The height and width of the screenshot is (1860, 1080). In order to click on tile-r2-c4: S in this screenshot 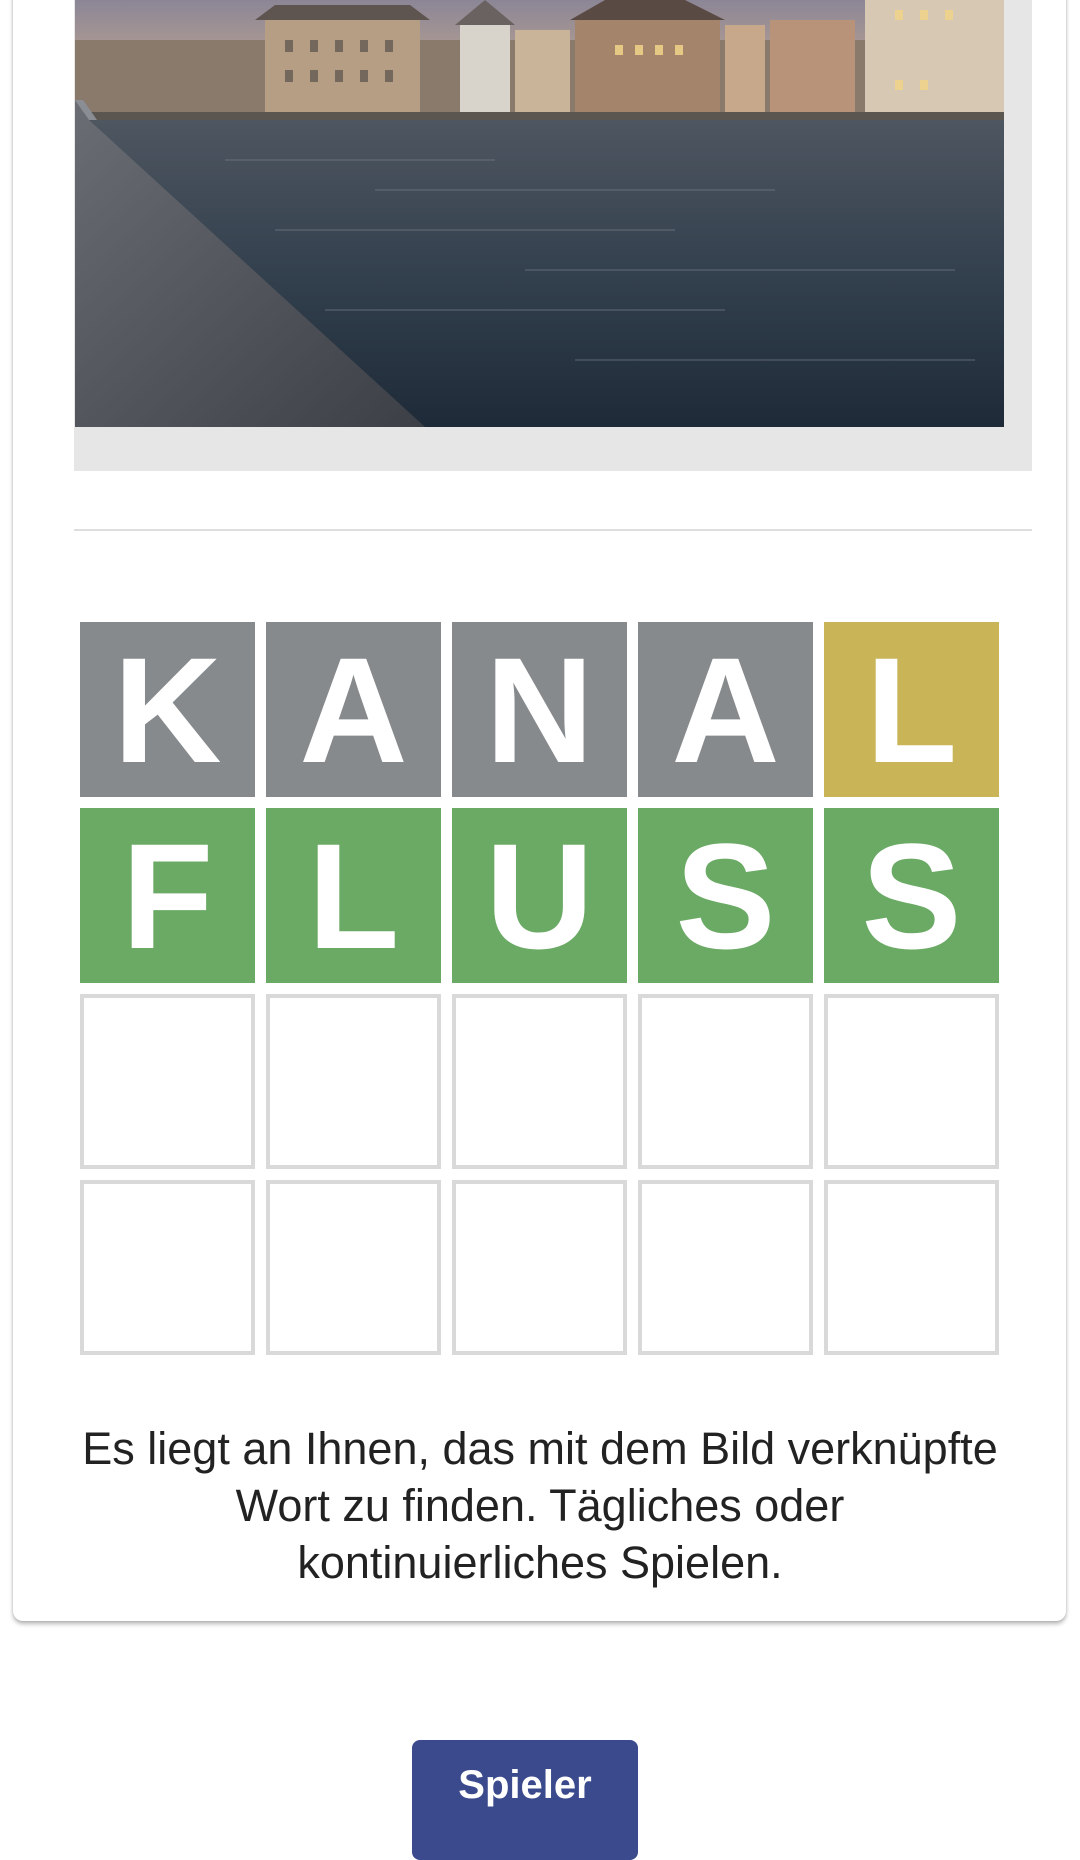, I will do `click(725, 895)`.